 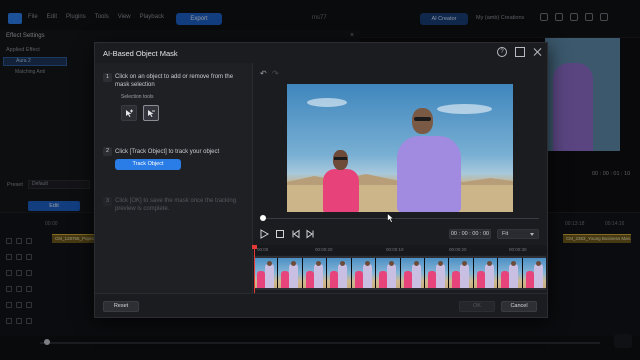 I want to click on play-icon, so click(x=264, y=234).